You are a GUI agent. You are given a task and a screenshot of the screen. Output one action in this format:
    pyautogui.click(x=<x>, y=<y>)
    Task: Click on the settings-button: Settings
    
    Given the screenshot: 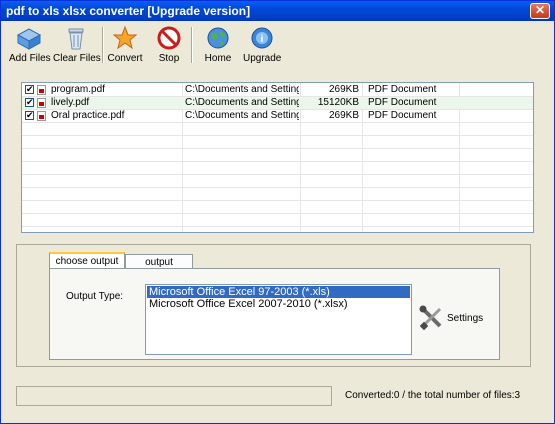 What is the action you would take?
    pyautogui.click(x=452, y=318)
    